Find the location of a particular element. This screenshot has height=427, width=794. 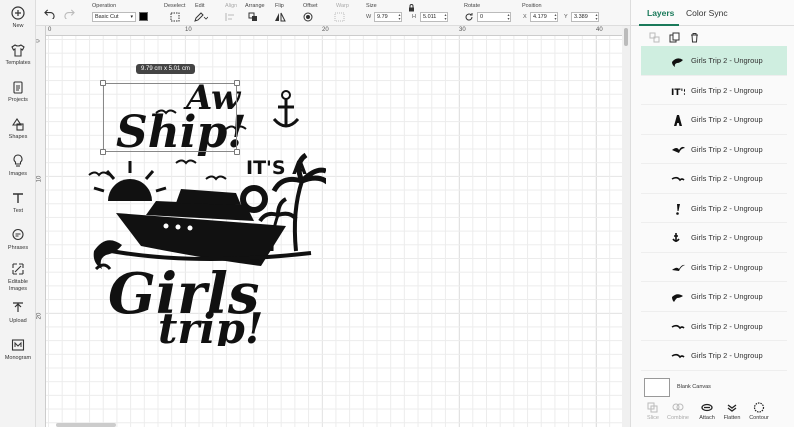

flip-group: Flip is located at coordinates (279, 6).